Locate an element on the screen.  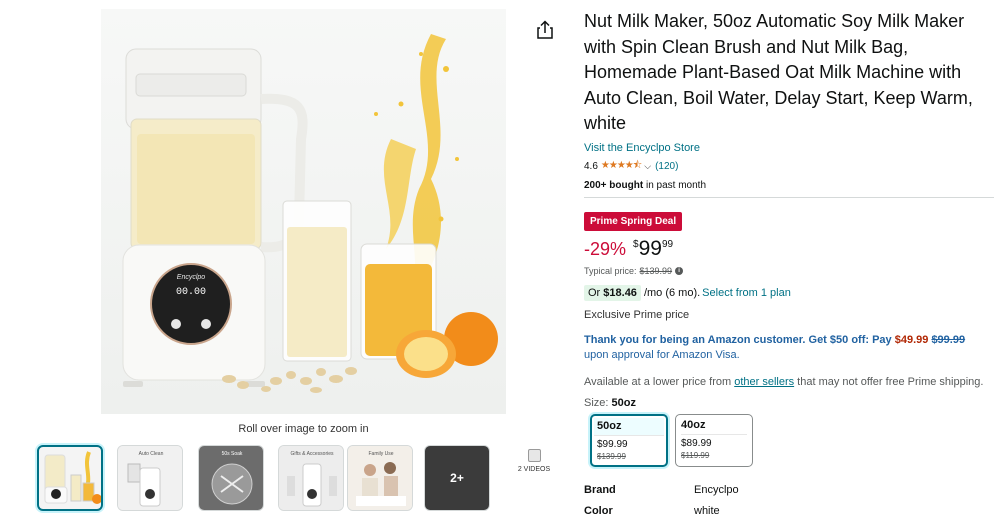
share-icon is located at coordinates (545, 30).